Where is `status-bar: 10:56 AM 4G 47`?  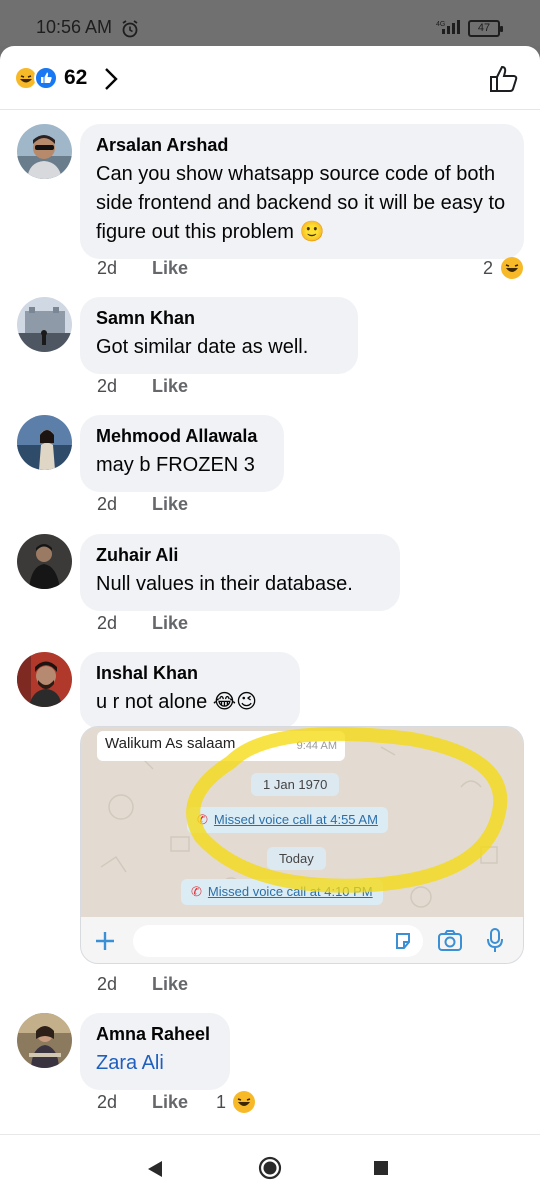
status-bar: 10:56 AM 4G 47 is located at coordinates (270, 23).